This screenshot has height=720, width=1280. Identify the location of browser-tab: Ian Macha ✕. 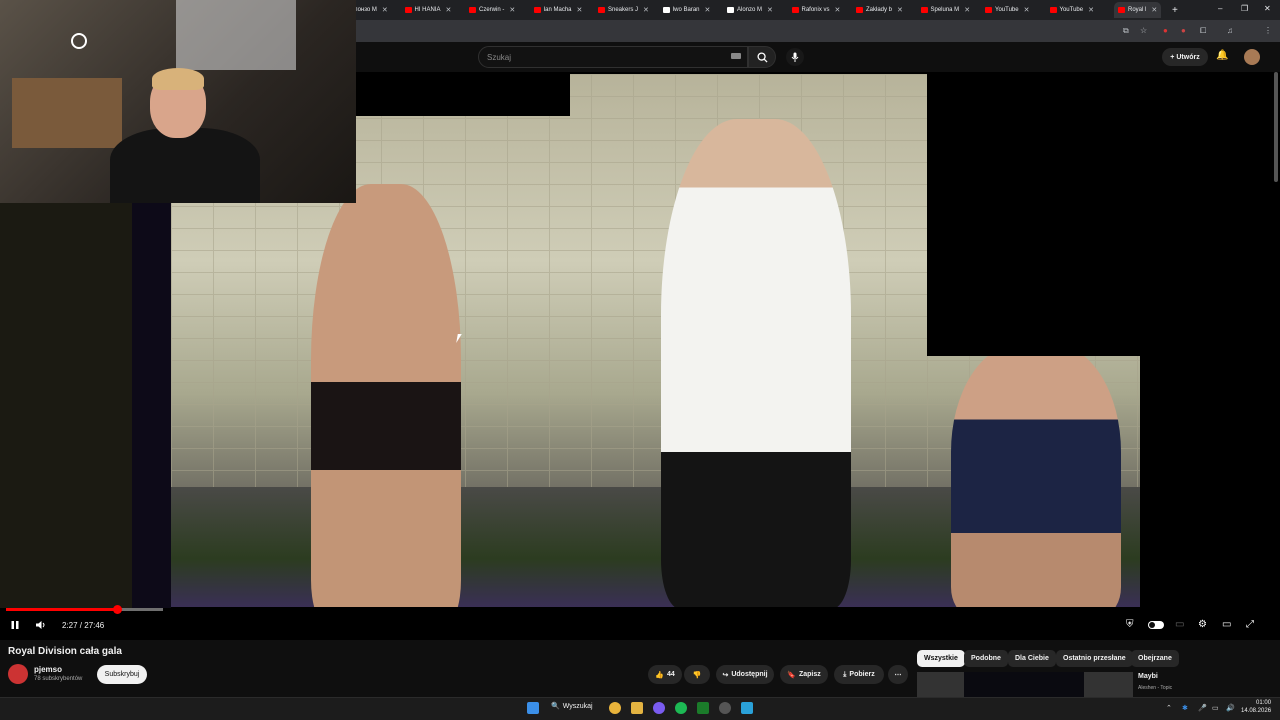
(558, 10).